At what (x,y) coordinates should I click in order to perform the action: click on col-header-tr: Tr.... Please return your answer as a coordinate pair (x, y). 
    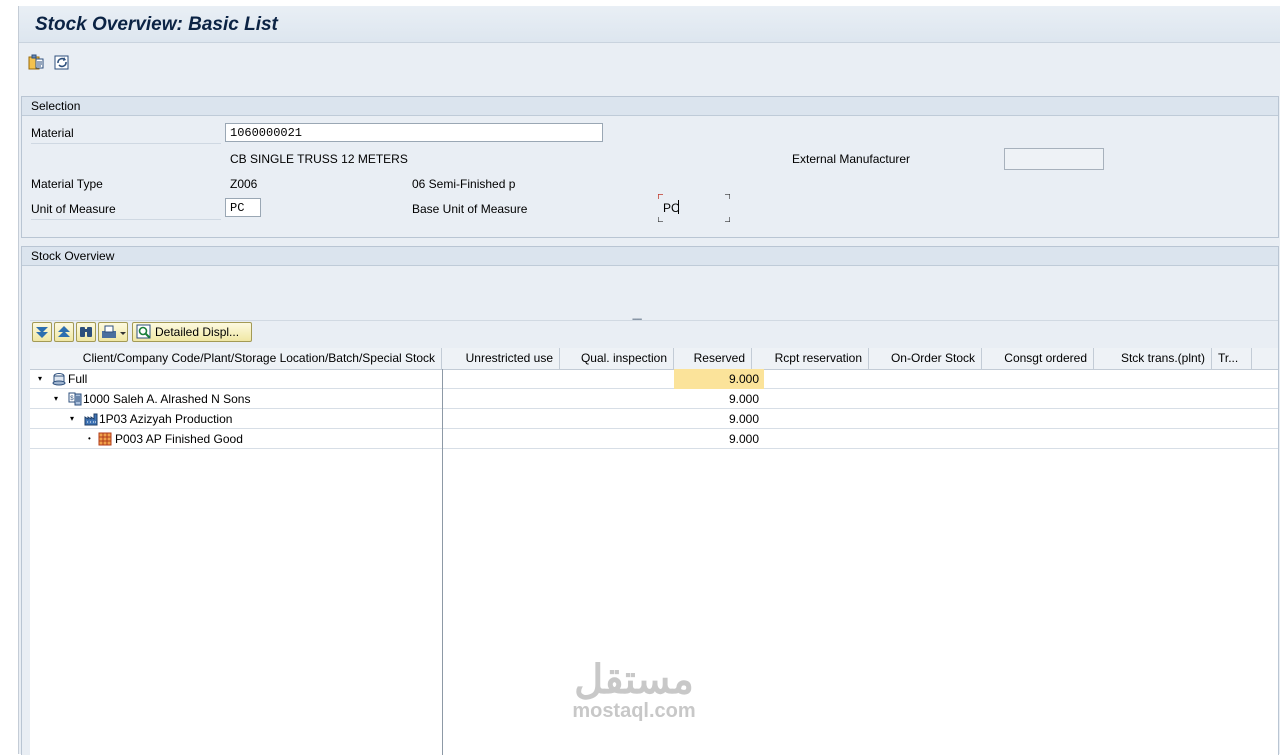
    Looking at the image, I should click on (1232, 358).